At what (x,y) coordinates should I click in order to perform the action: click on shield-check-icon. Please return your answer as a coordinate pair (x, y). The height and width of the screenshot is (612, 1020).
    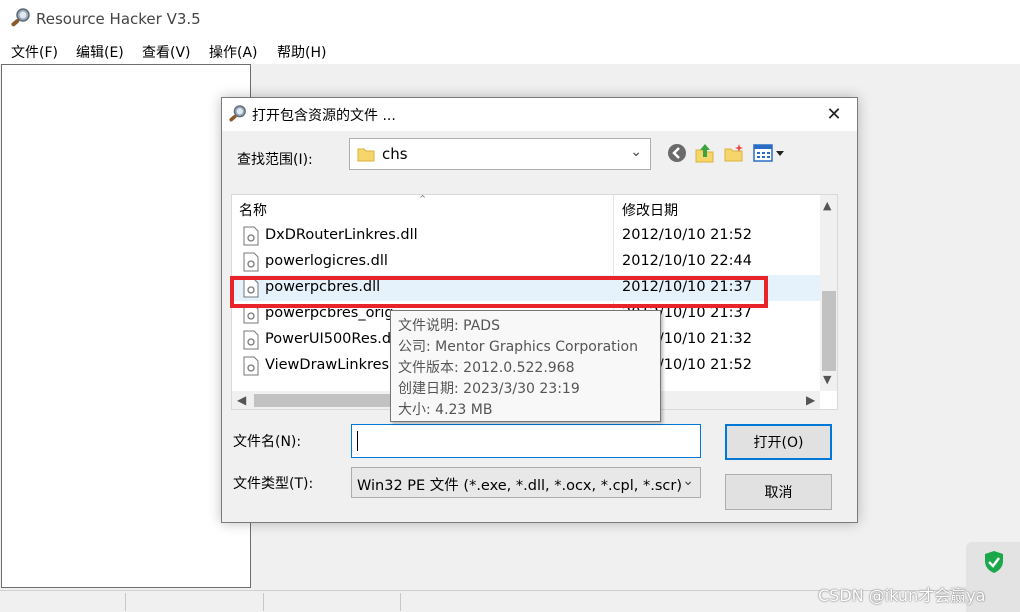
    Looking at the image, I should click on (994, 564).